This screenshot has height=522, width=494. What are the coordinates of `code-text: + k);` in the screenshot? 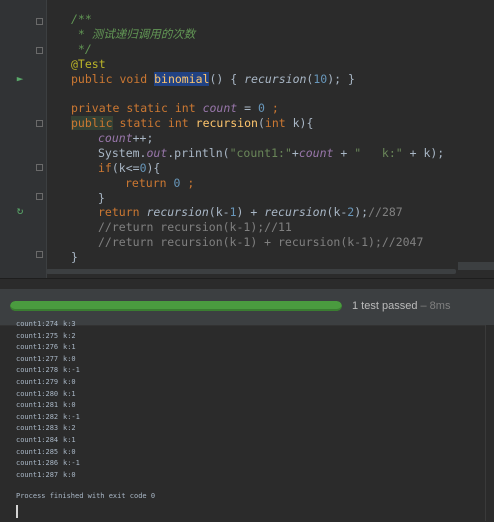 It's located at (423, 153).